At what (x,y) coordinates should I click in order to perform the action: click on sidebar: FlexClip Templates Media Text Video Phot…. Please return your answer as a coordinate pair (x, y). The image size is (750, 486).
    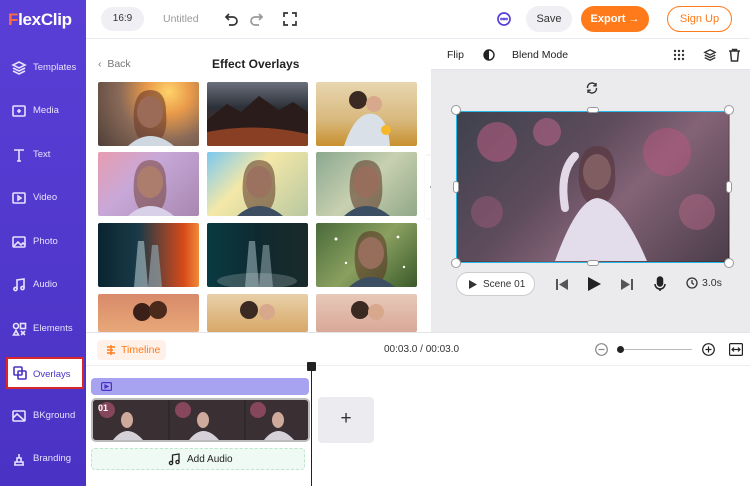
    Looking at the image, I should click on (43, 243).